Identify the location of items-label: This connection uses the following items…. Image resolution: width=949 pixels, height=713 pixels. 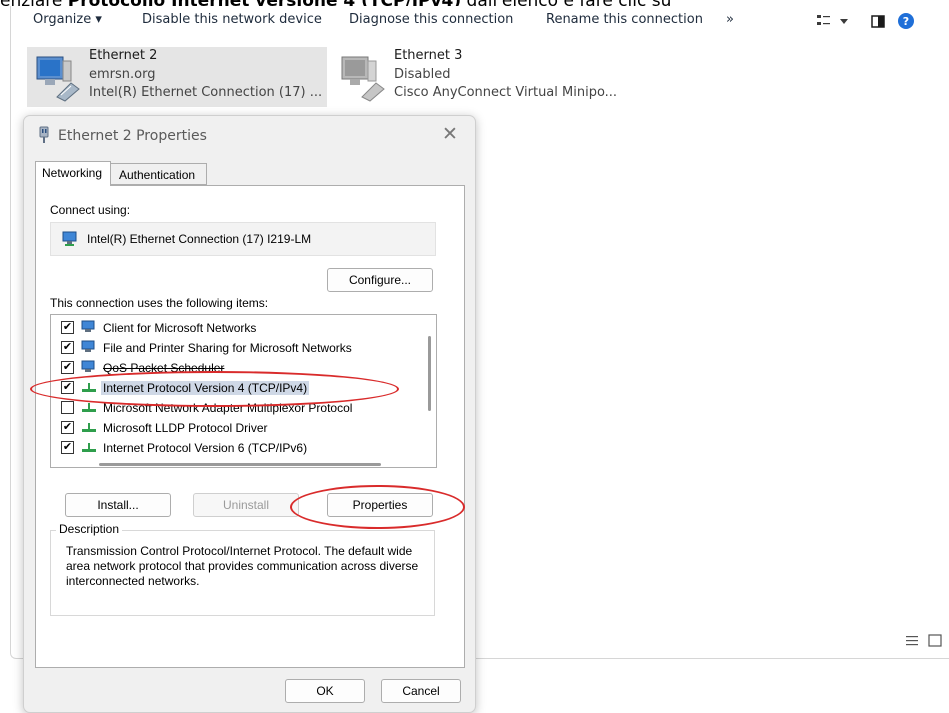
(159, 303).